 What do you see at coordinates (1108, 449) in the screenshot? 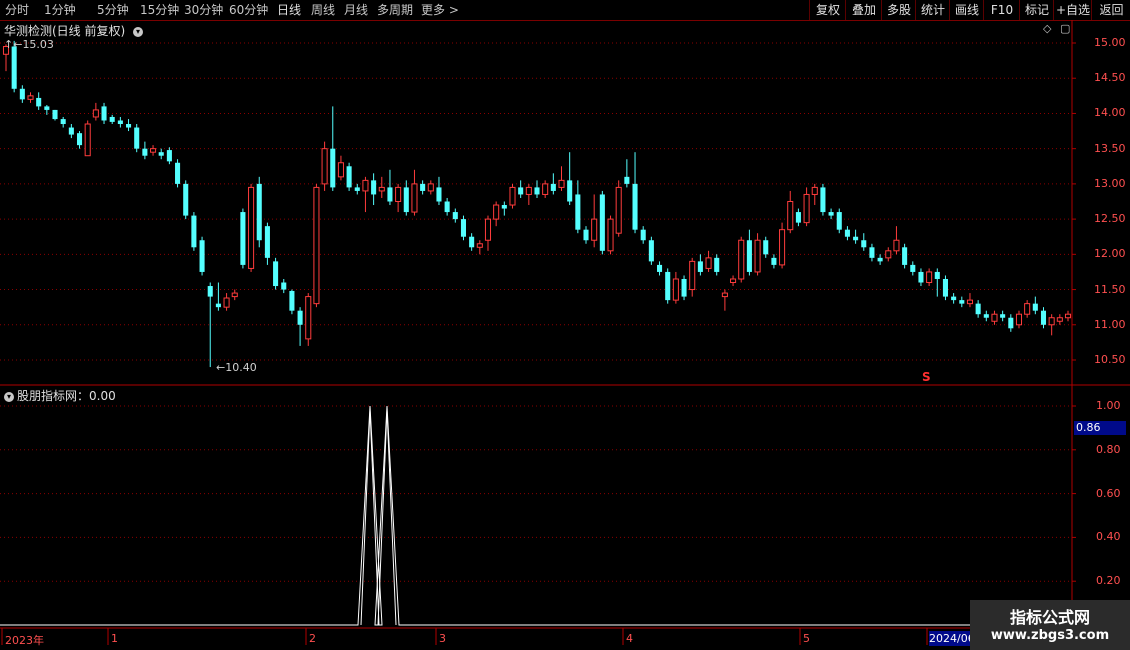
I see `indicator-tick-label: 0.80` at bounding box center [1108, 449].